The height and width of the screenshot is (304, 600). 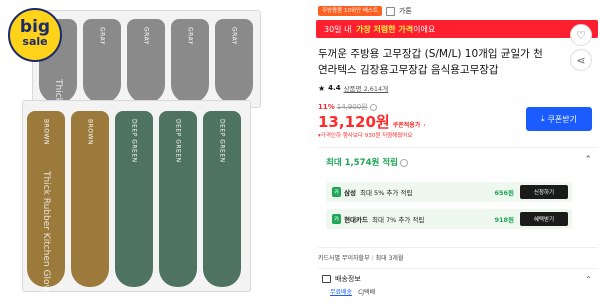 What do you see at coordinates (543, 118) in the screenshot?
I see `download-icon: ⤓` at bounding box center [543, 118].